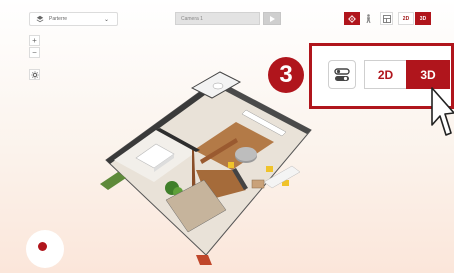  What do you see at coordinates (73, 19) in the screenshot?
I see `floor-select: Parterre ⌄` at bounding box center [73, 19].